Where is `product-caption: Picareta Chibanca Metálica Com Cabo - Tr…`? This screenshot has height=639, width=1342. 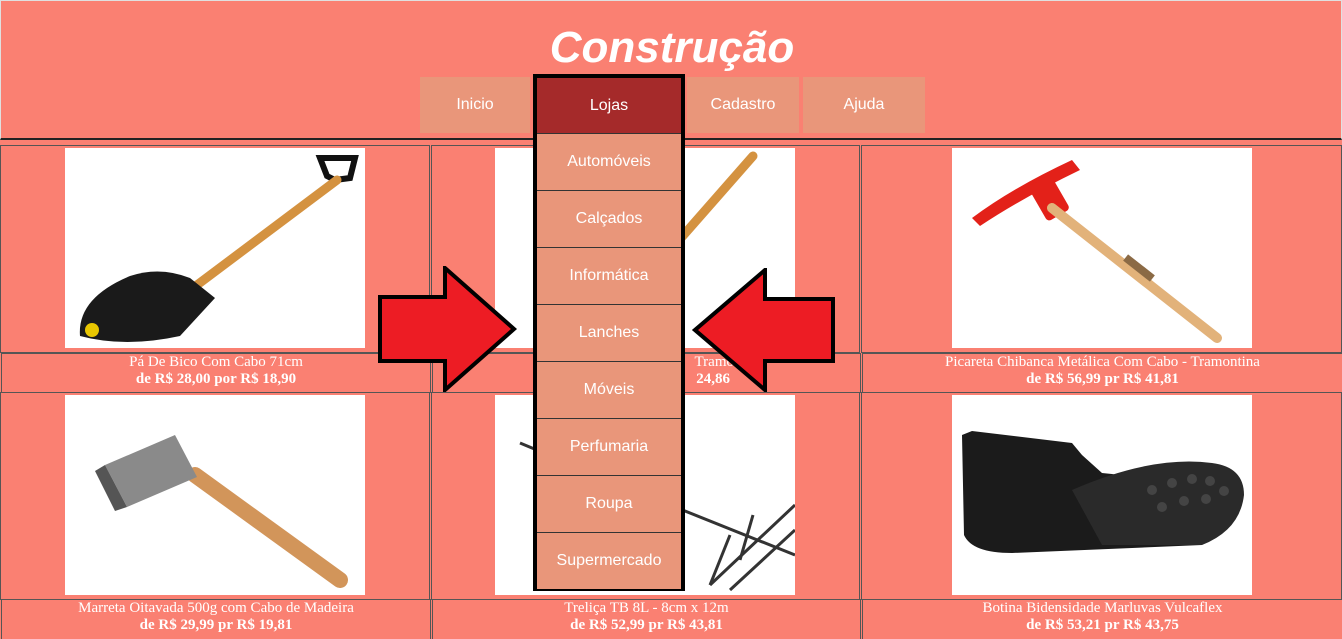
product-caption: Picareta Chibanca Metálica Com Cabo - Tr… is located at coordinates (1102, 373).